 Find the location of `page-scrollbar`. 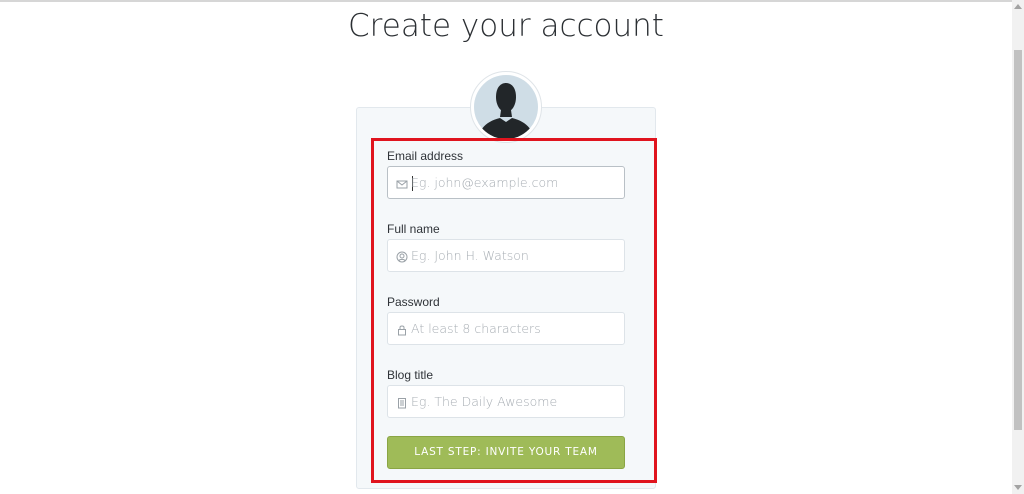

page-scrollbar is located at coordinates (1018, 247).